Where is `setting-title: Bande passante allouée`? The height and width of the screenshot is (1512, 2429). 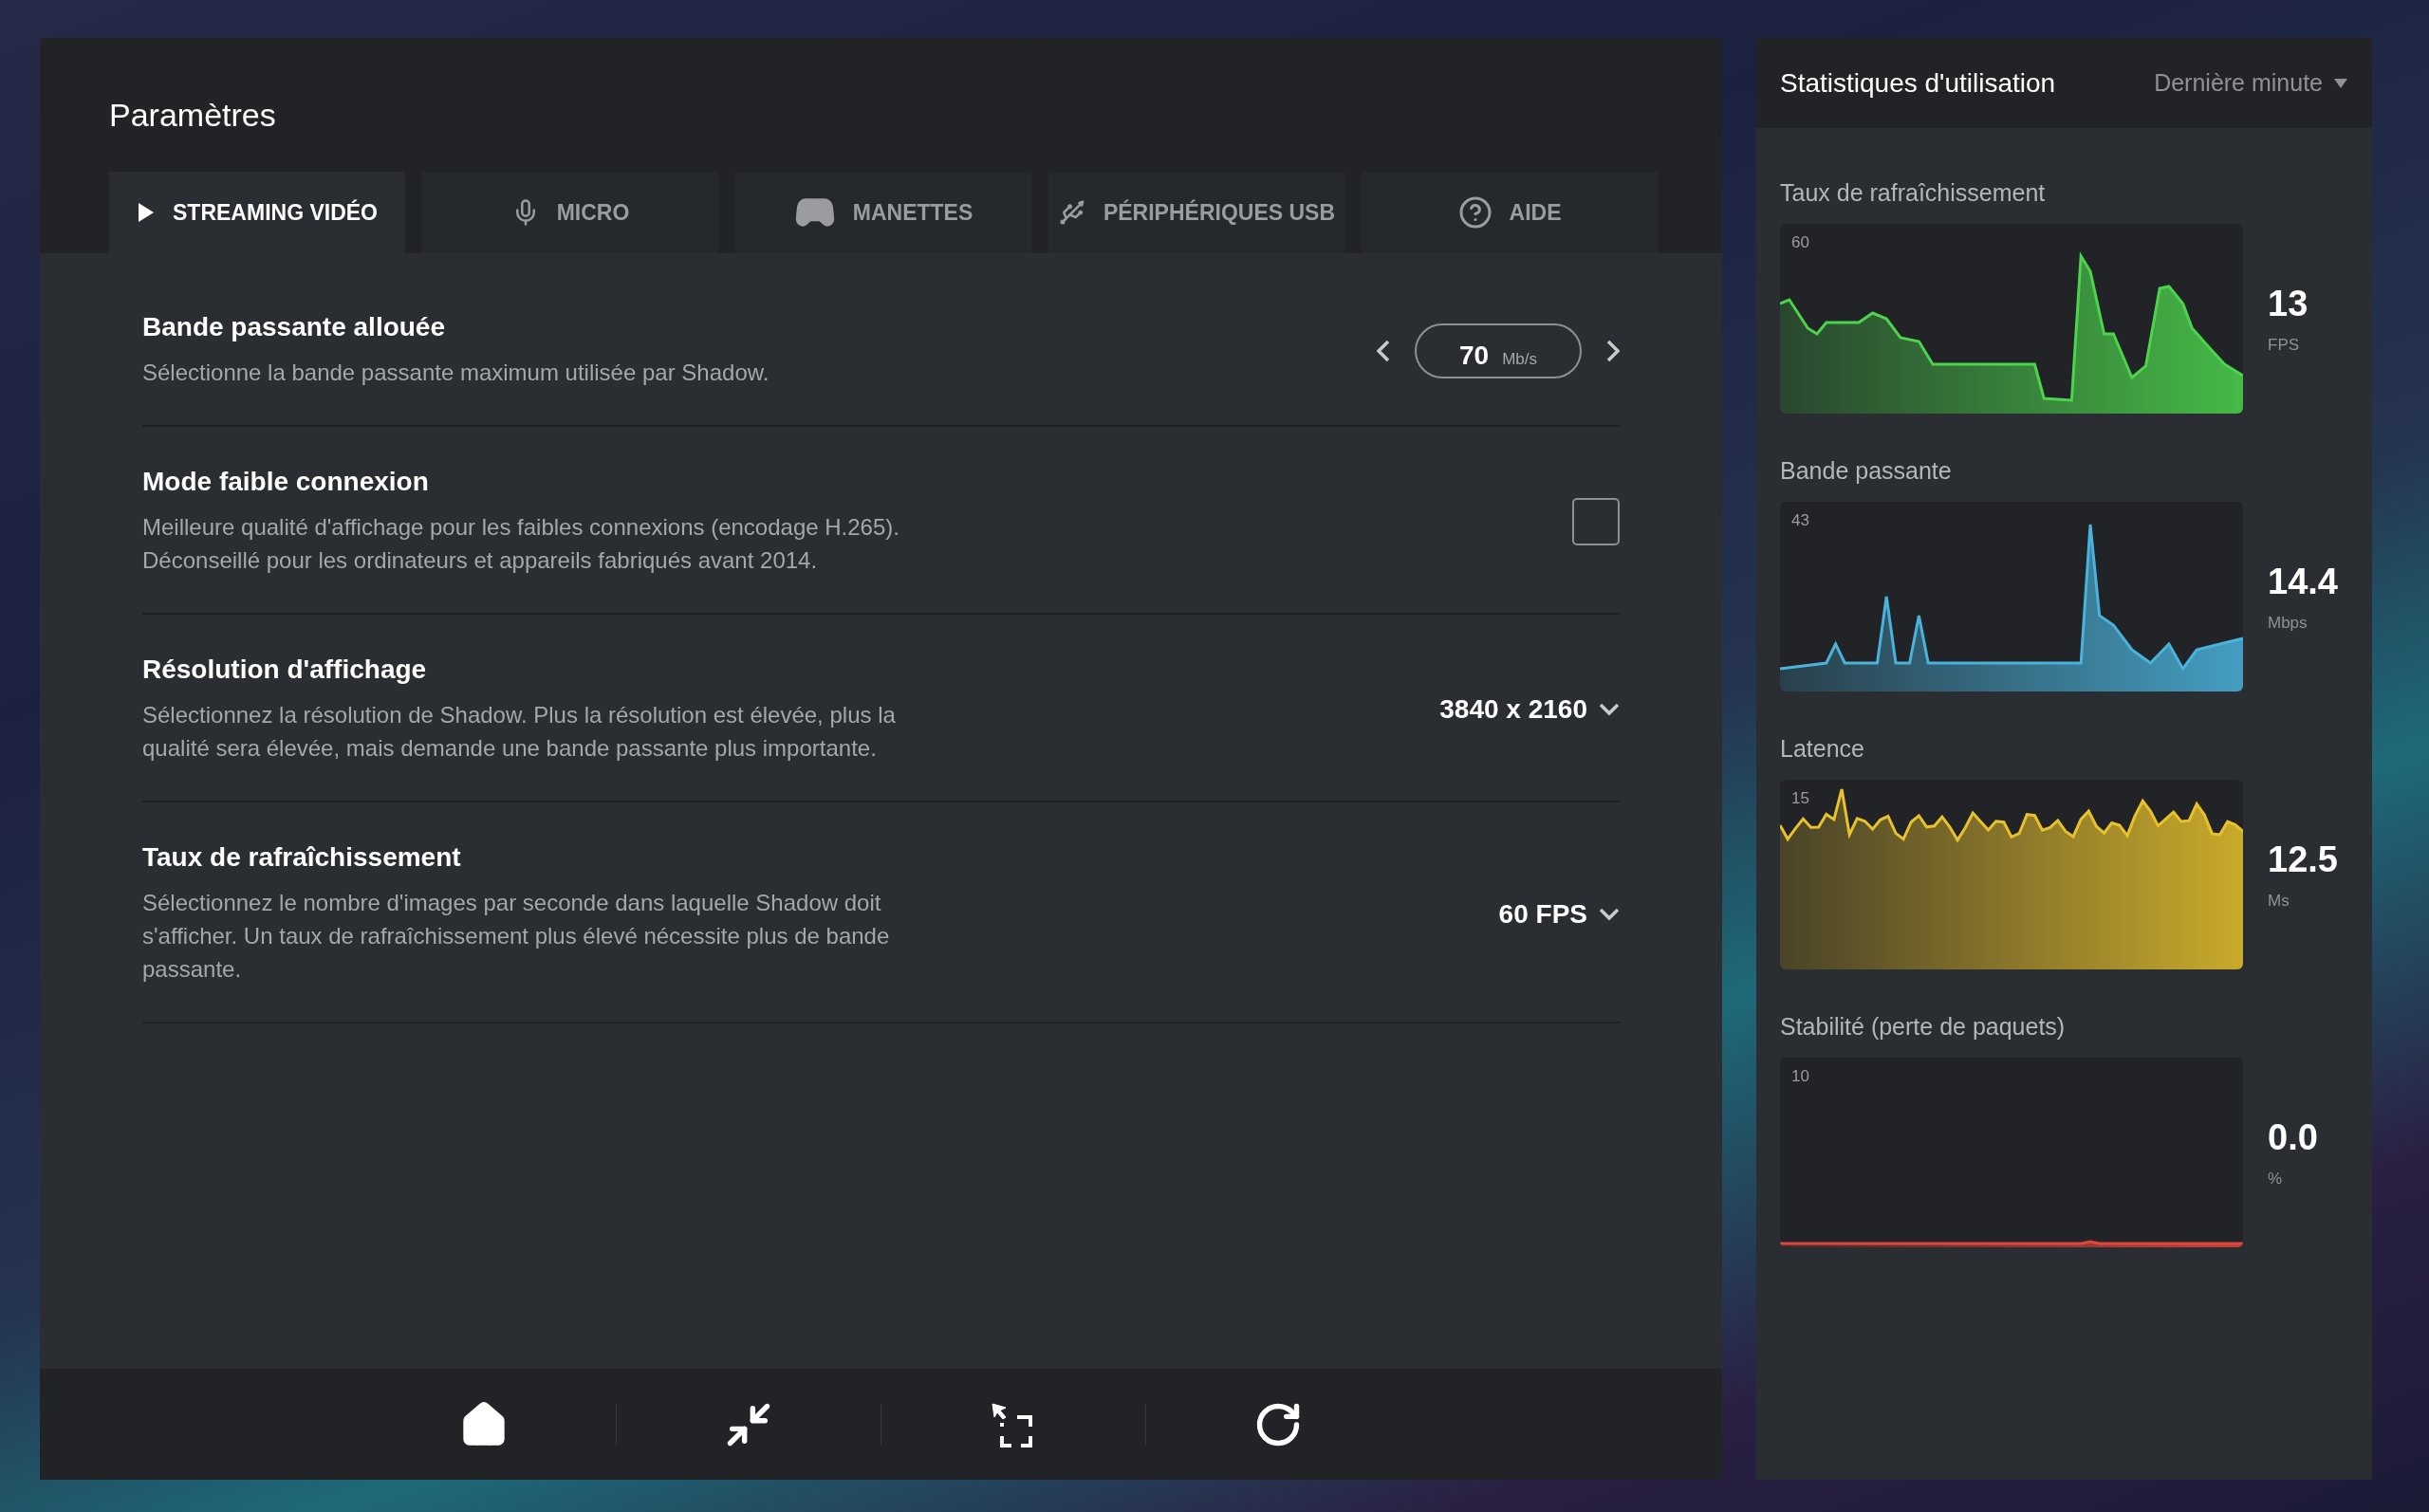
setting-title: Bande passante allouée is located at coordinates (294, 327).